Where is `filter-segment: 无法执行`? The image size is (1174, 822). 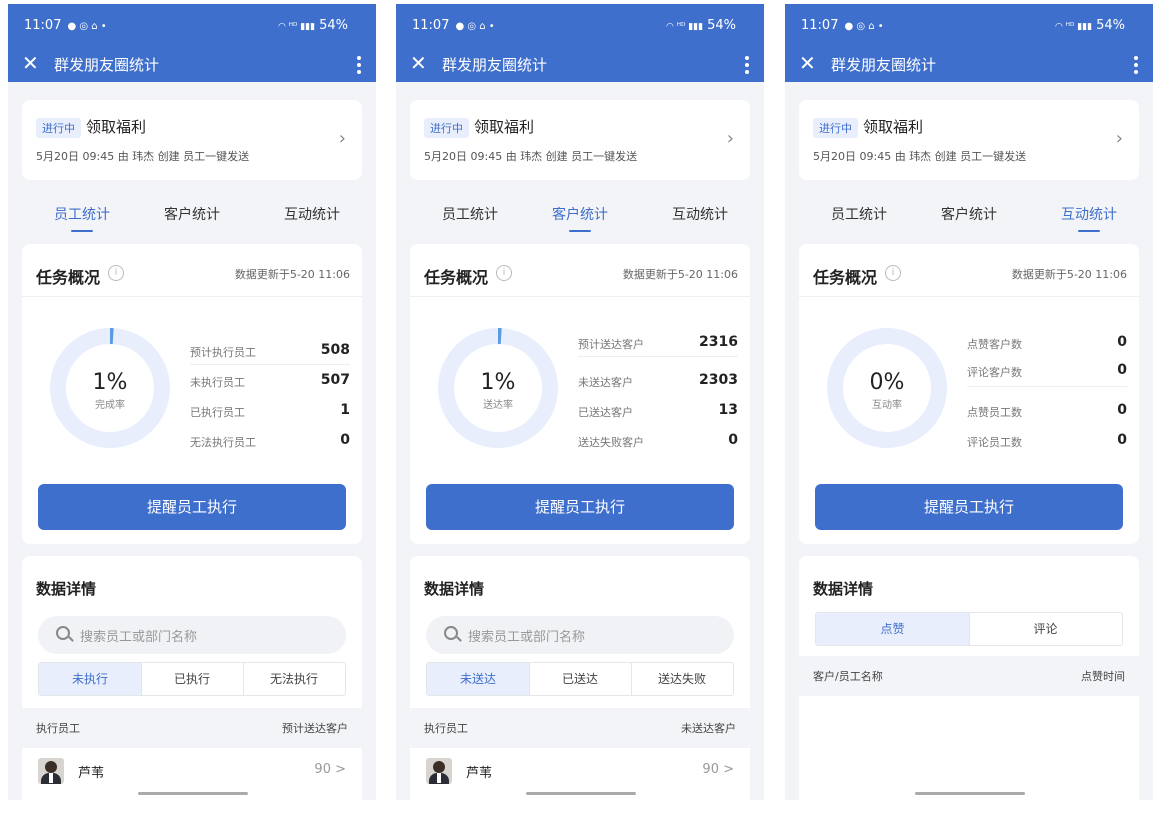
filter-segment: 无法执行 is located at coordinates (294, 679).